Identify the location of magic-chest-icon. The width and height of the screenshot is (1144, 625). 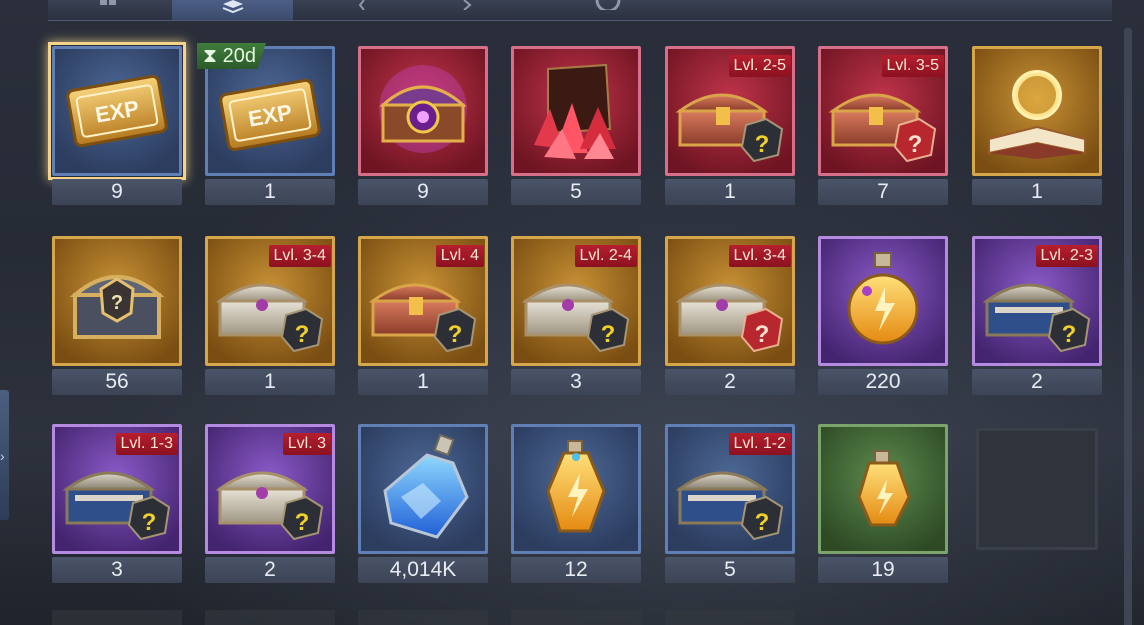
(423, 109).